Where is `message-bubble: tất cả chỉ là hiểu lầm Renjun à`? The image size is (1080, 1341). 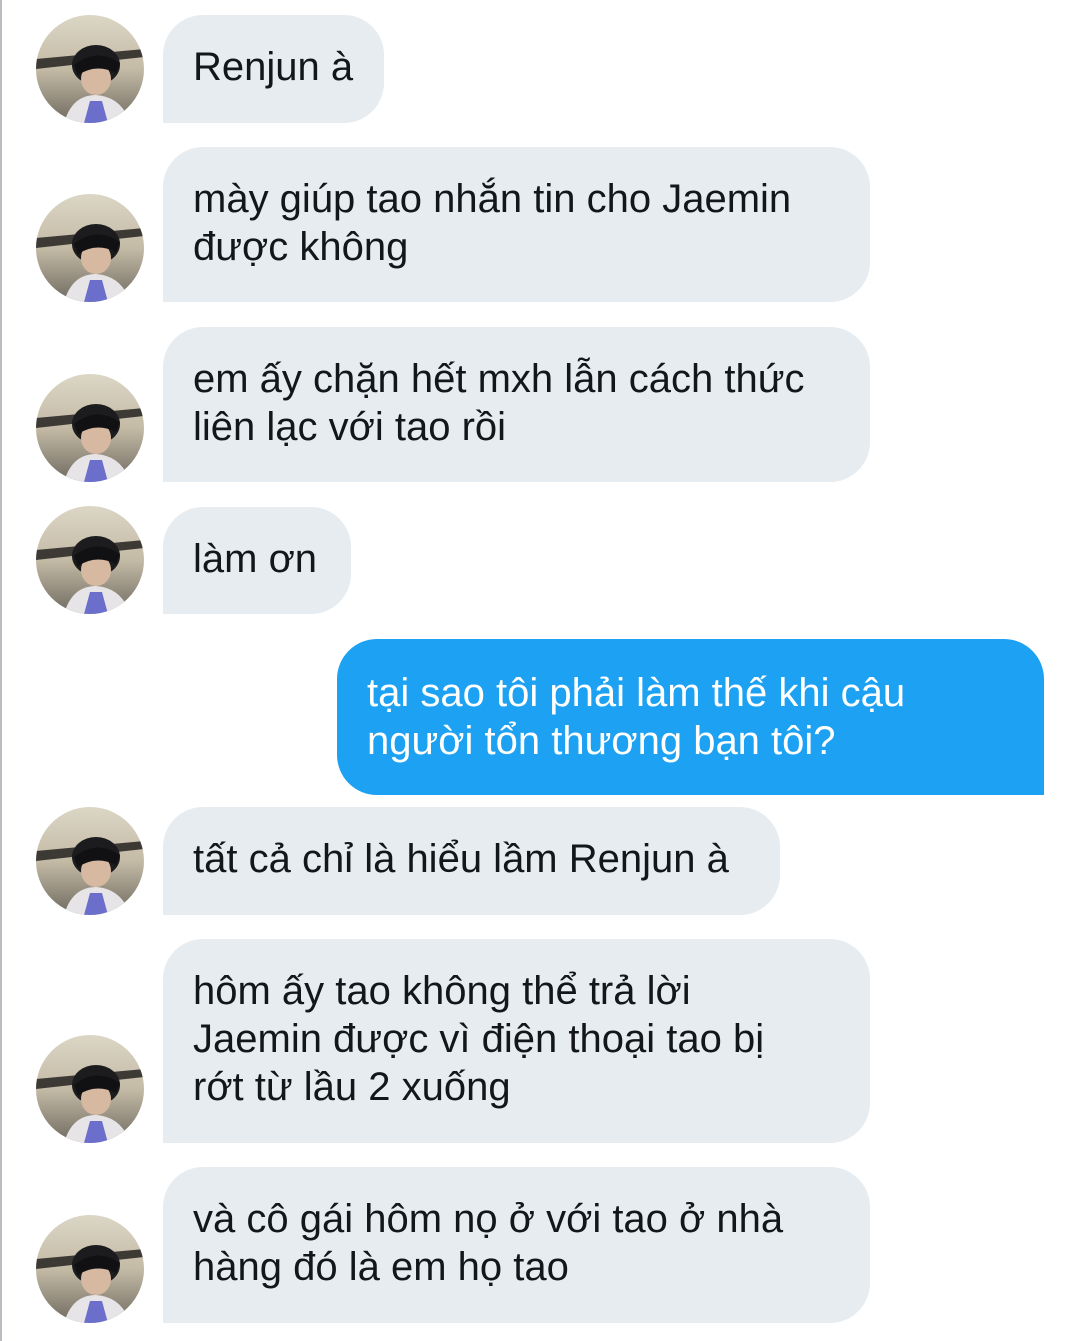
message-bubble: tất cả chỉ là hiểu lầm Renjun à is located at coordinates (471, 861).